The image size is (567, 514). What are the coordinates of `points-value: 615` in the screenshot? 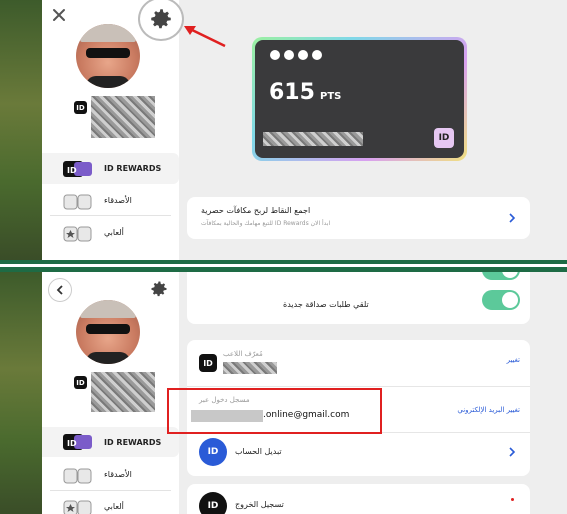 It's located at (292, 92).